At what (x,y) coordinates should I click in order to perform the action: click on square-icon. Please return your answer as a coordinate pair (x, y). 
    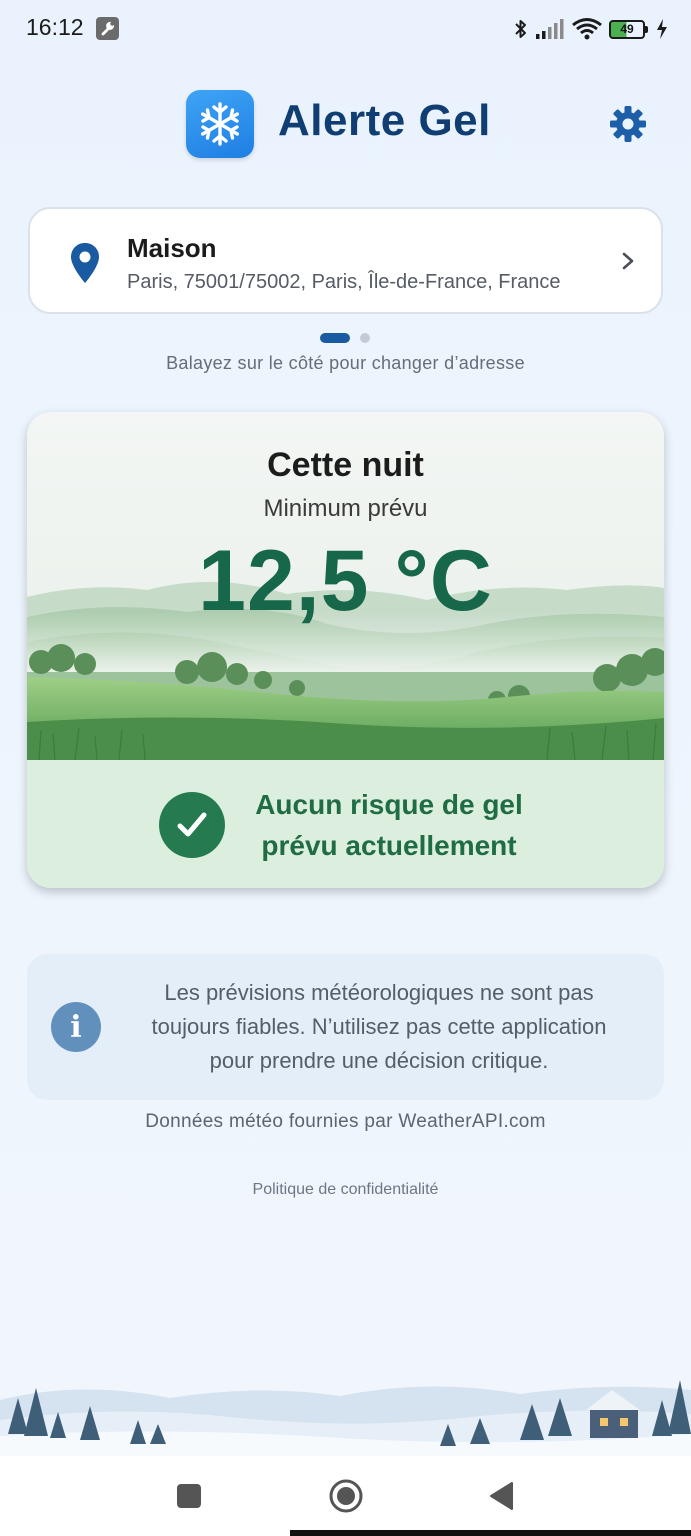
    Looking at the image, I should click on (189, 1496).